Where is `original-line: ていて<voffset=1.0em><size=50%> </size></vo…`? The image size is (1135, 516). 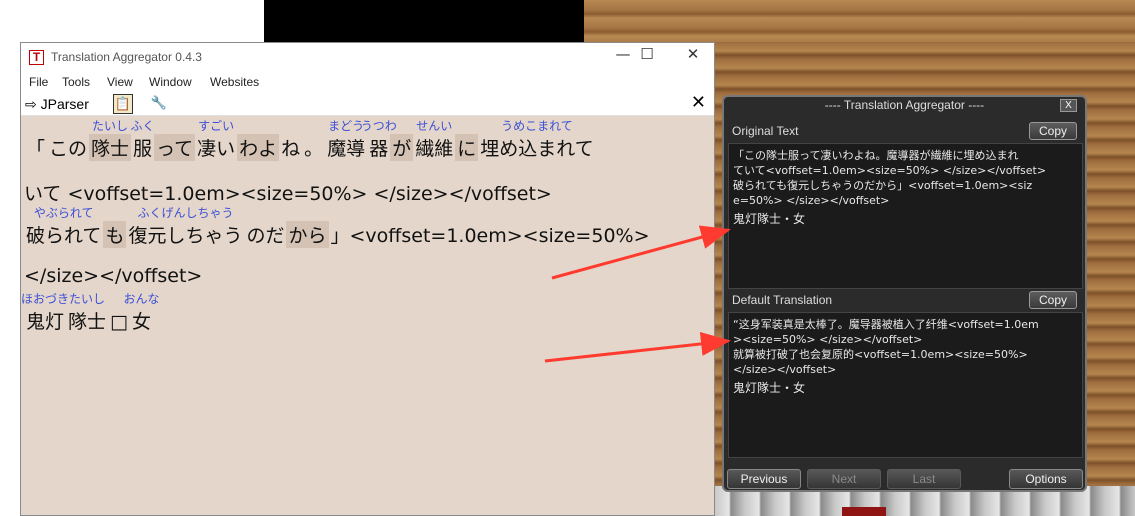 original-line: ていて<voffset=1.0em><size=50%> </size></vo… is located at coordinates (890, 170).